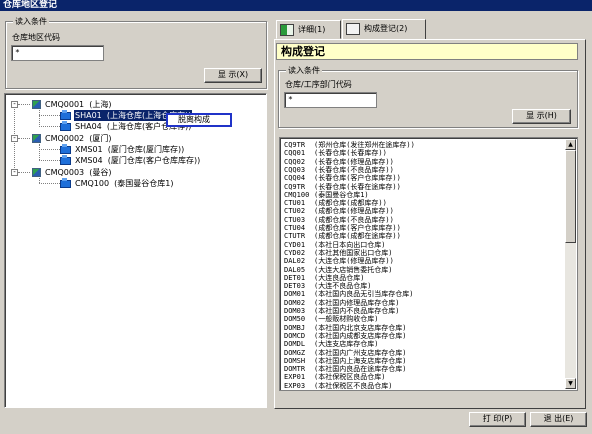 The image size is (592, 434). I want to click on tree-node-cmq0003: CMQ0003 (曼谷), so click(72, 172).